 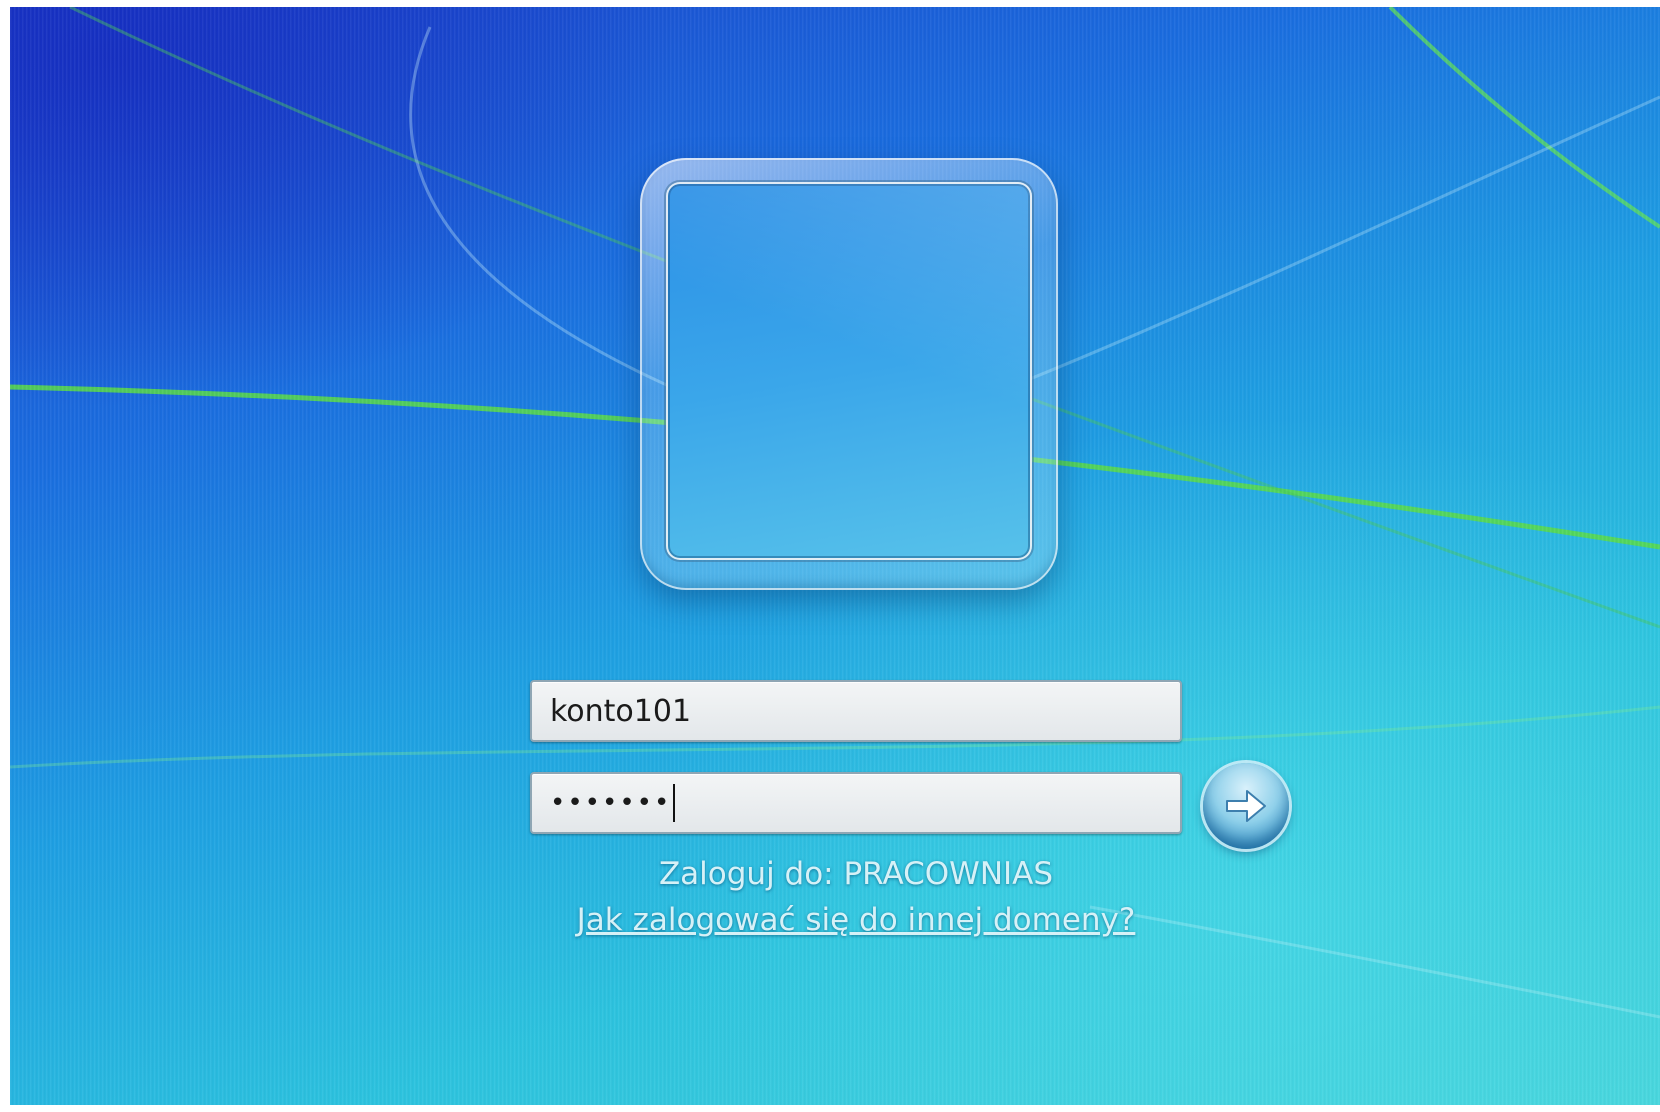 What do you see at coordinates (856, 920) in the screenshot?
I see `other-domain-link: Jak zalogować się do innej domeny?` at bounding box center [856, 920].